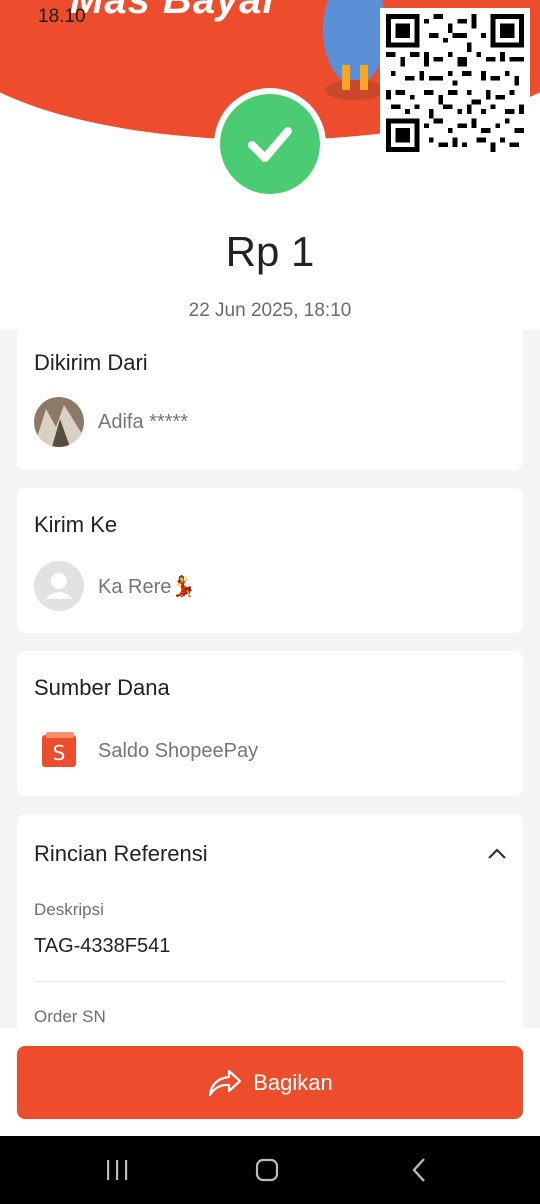  Describe the element at coordinates (70, 1016) in the screenshot. I see `order-sn-label: Order SN` at that location.